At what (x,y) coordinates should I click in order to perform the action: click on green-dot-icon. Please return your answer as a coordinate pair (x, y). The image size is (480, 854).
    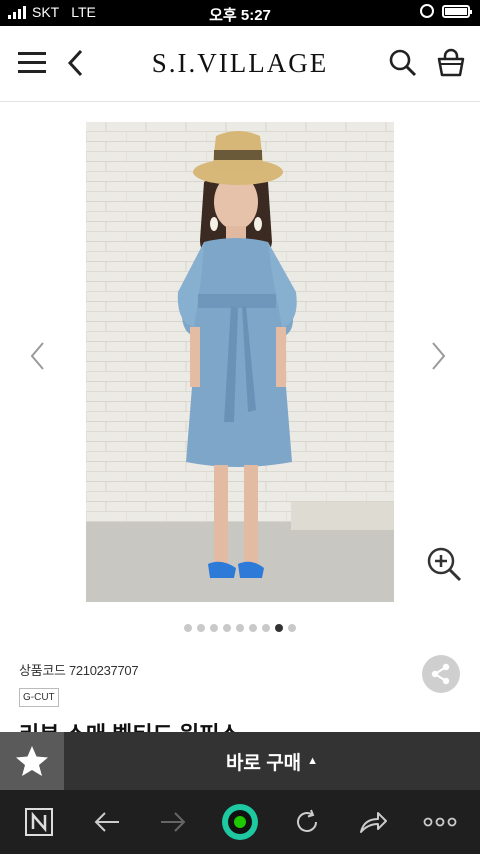
    Looking at the image, I should click on (240, 822).